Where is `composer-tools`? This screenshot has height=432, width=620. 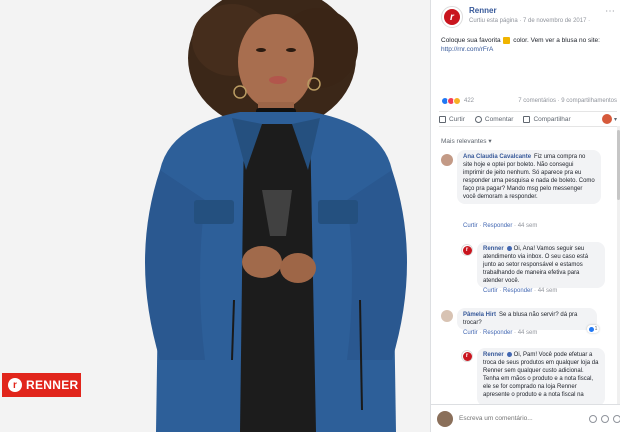
composer-tools is located at coordinates (602, 418).